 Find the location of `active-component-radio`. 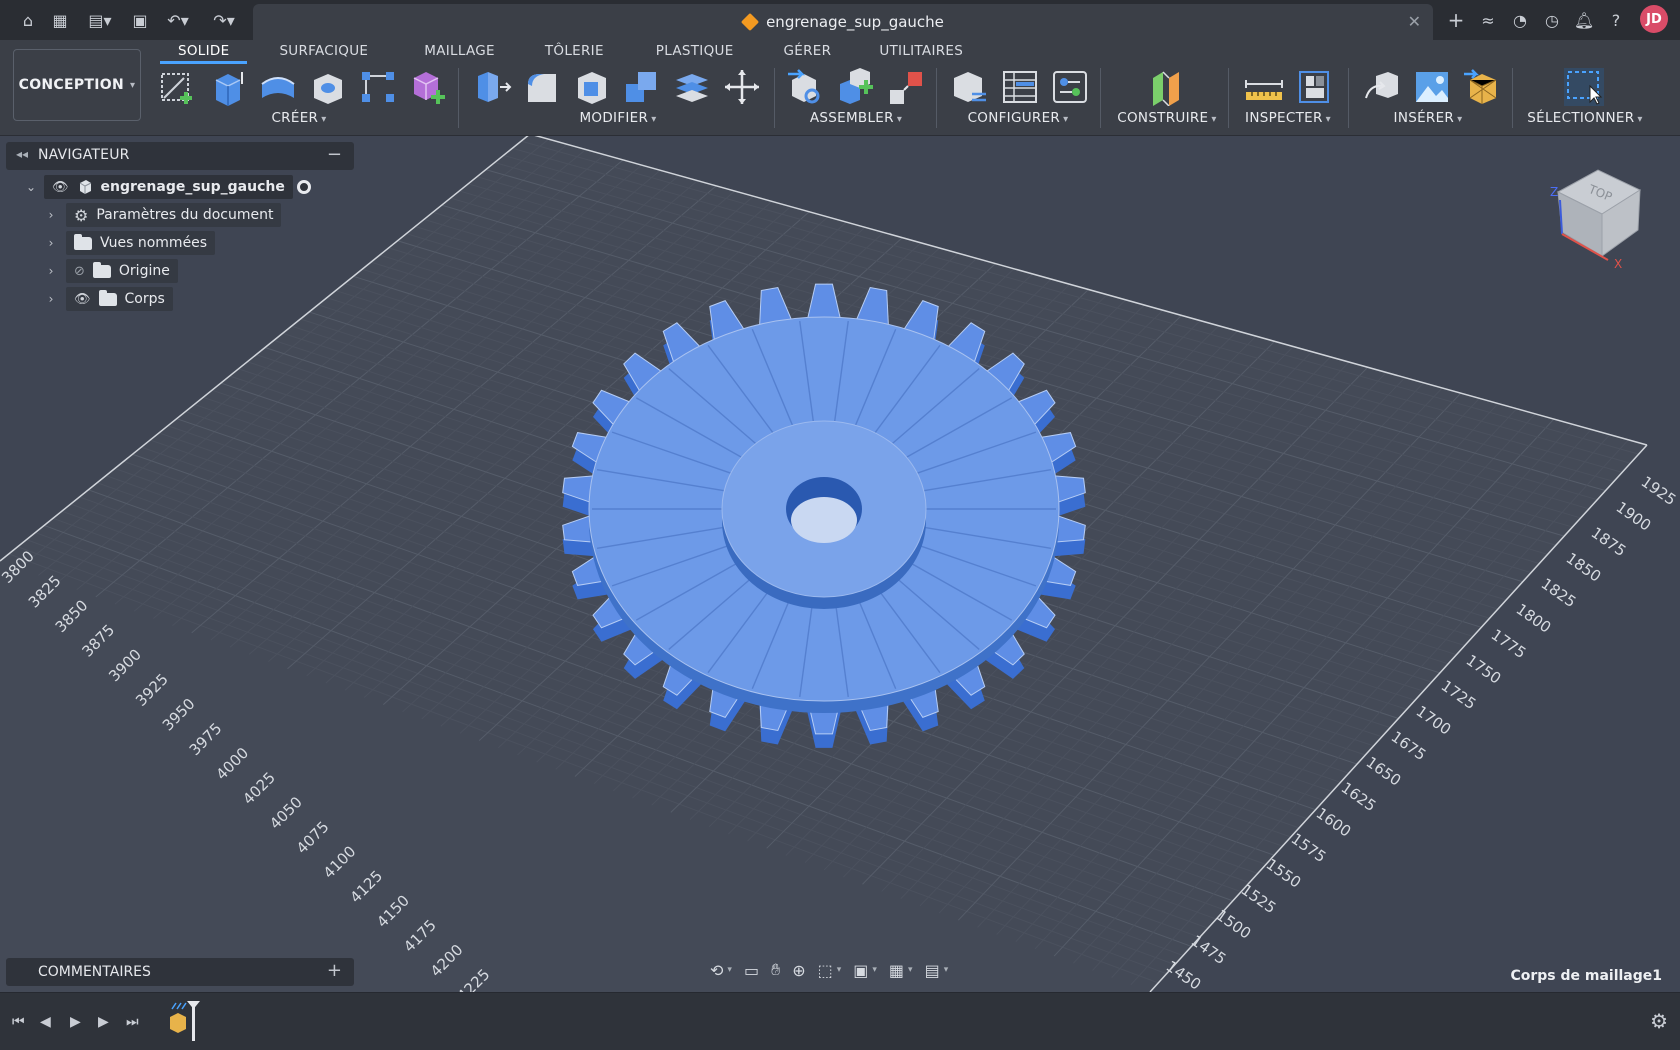

active-component-radio is located at coordinates (303, 187).